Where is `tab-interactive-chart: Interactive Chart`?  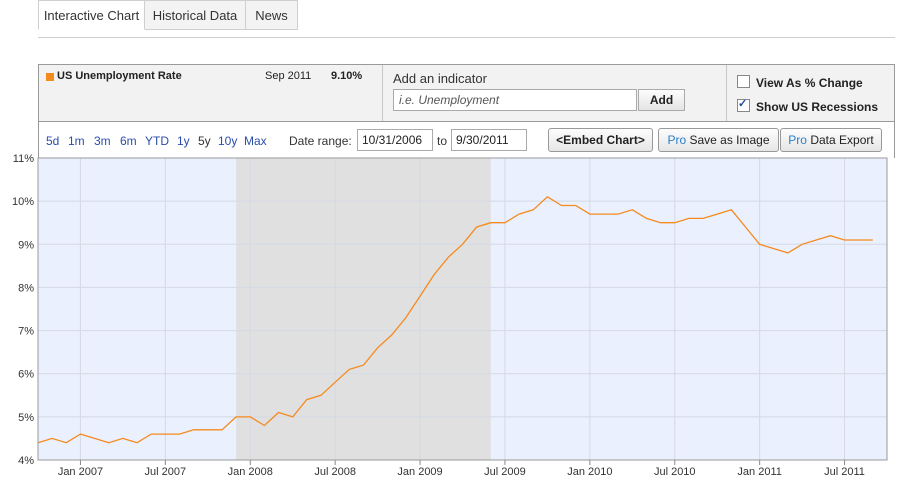 tab-interactive-chart: Interactive Chart is located at coordinates (91, 15).